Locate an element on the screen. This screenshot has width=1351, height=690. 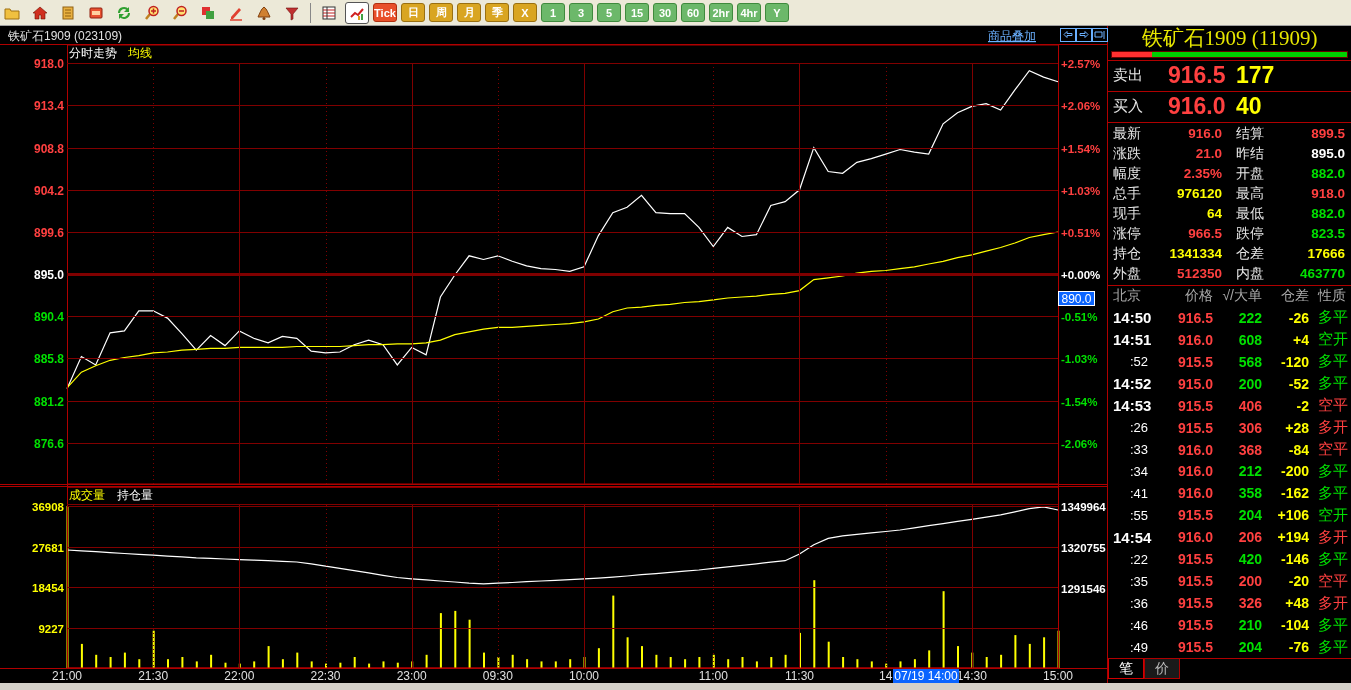
time-axis-label: 22:30 is located at coordinates (325, 676).